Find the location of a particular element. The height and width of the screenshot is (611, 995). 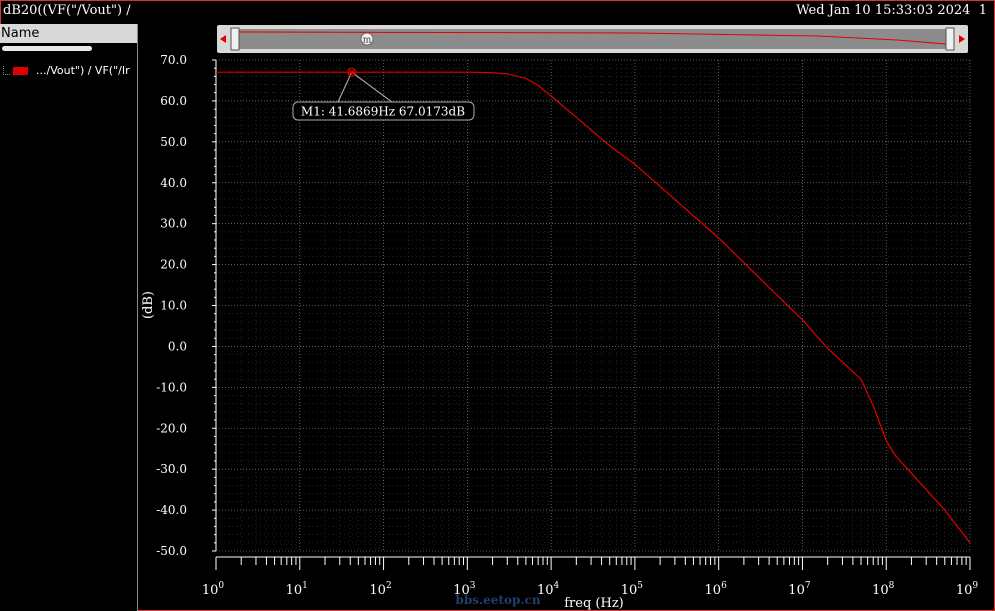

y-tick-label: 30.0 is located at coordinates (173, 224).